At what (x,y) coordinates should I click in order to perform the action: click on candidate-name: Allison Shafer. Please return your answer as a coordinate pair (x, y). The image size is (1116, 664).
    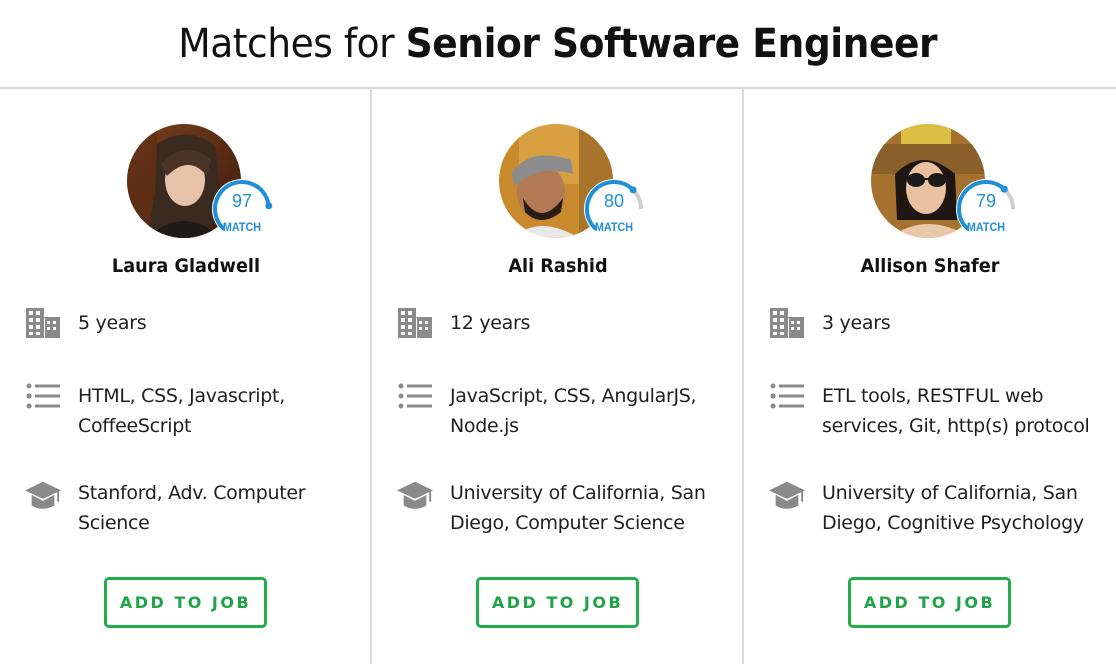
    Looking at the image, I should click on (930, 266).